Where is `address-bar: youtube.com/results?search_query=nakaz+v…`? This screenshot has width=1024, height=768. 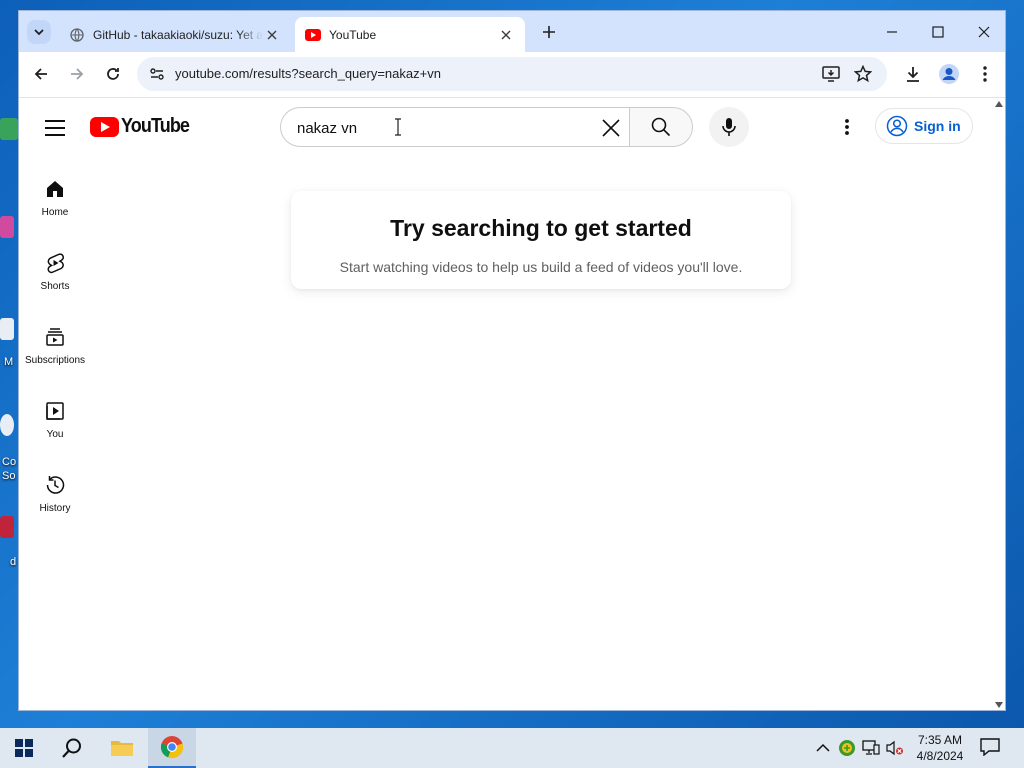
address-bar: youtube.com/results?search_query=nakaz+v… is located at coordinates (512, 74).